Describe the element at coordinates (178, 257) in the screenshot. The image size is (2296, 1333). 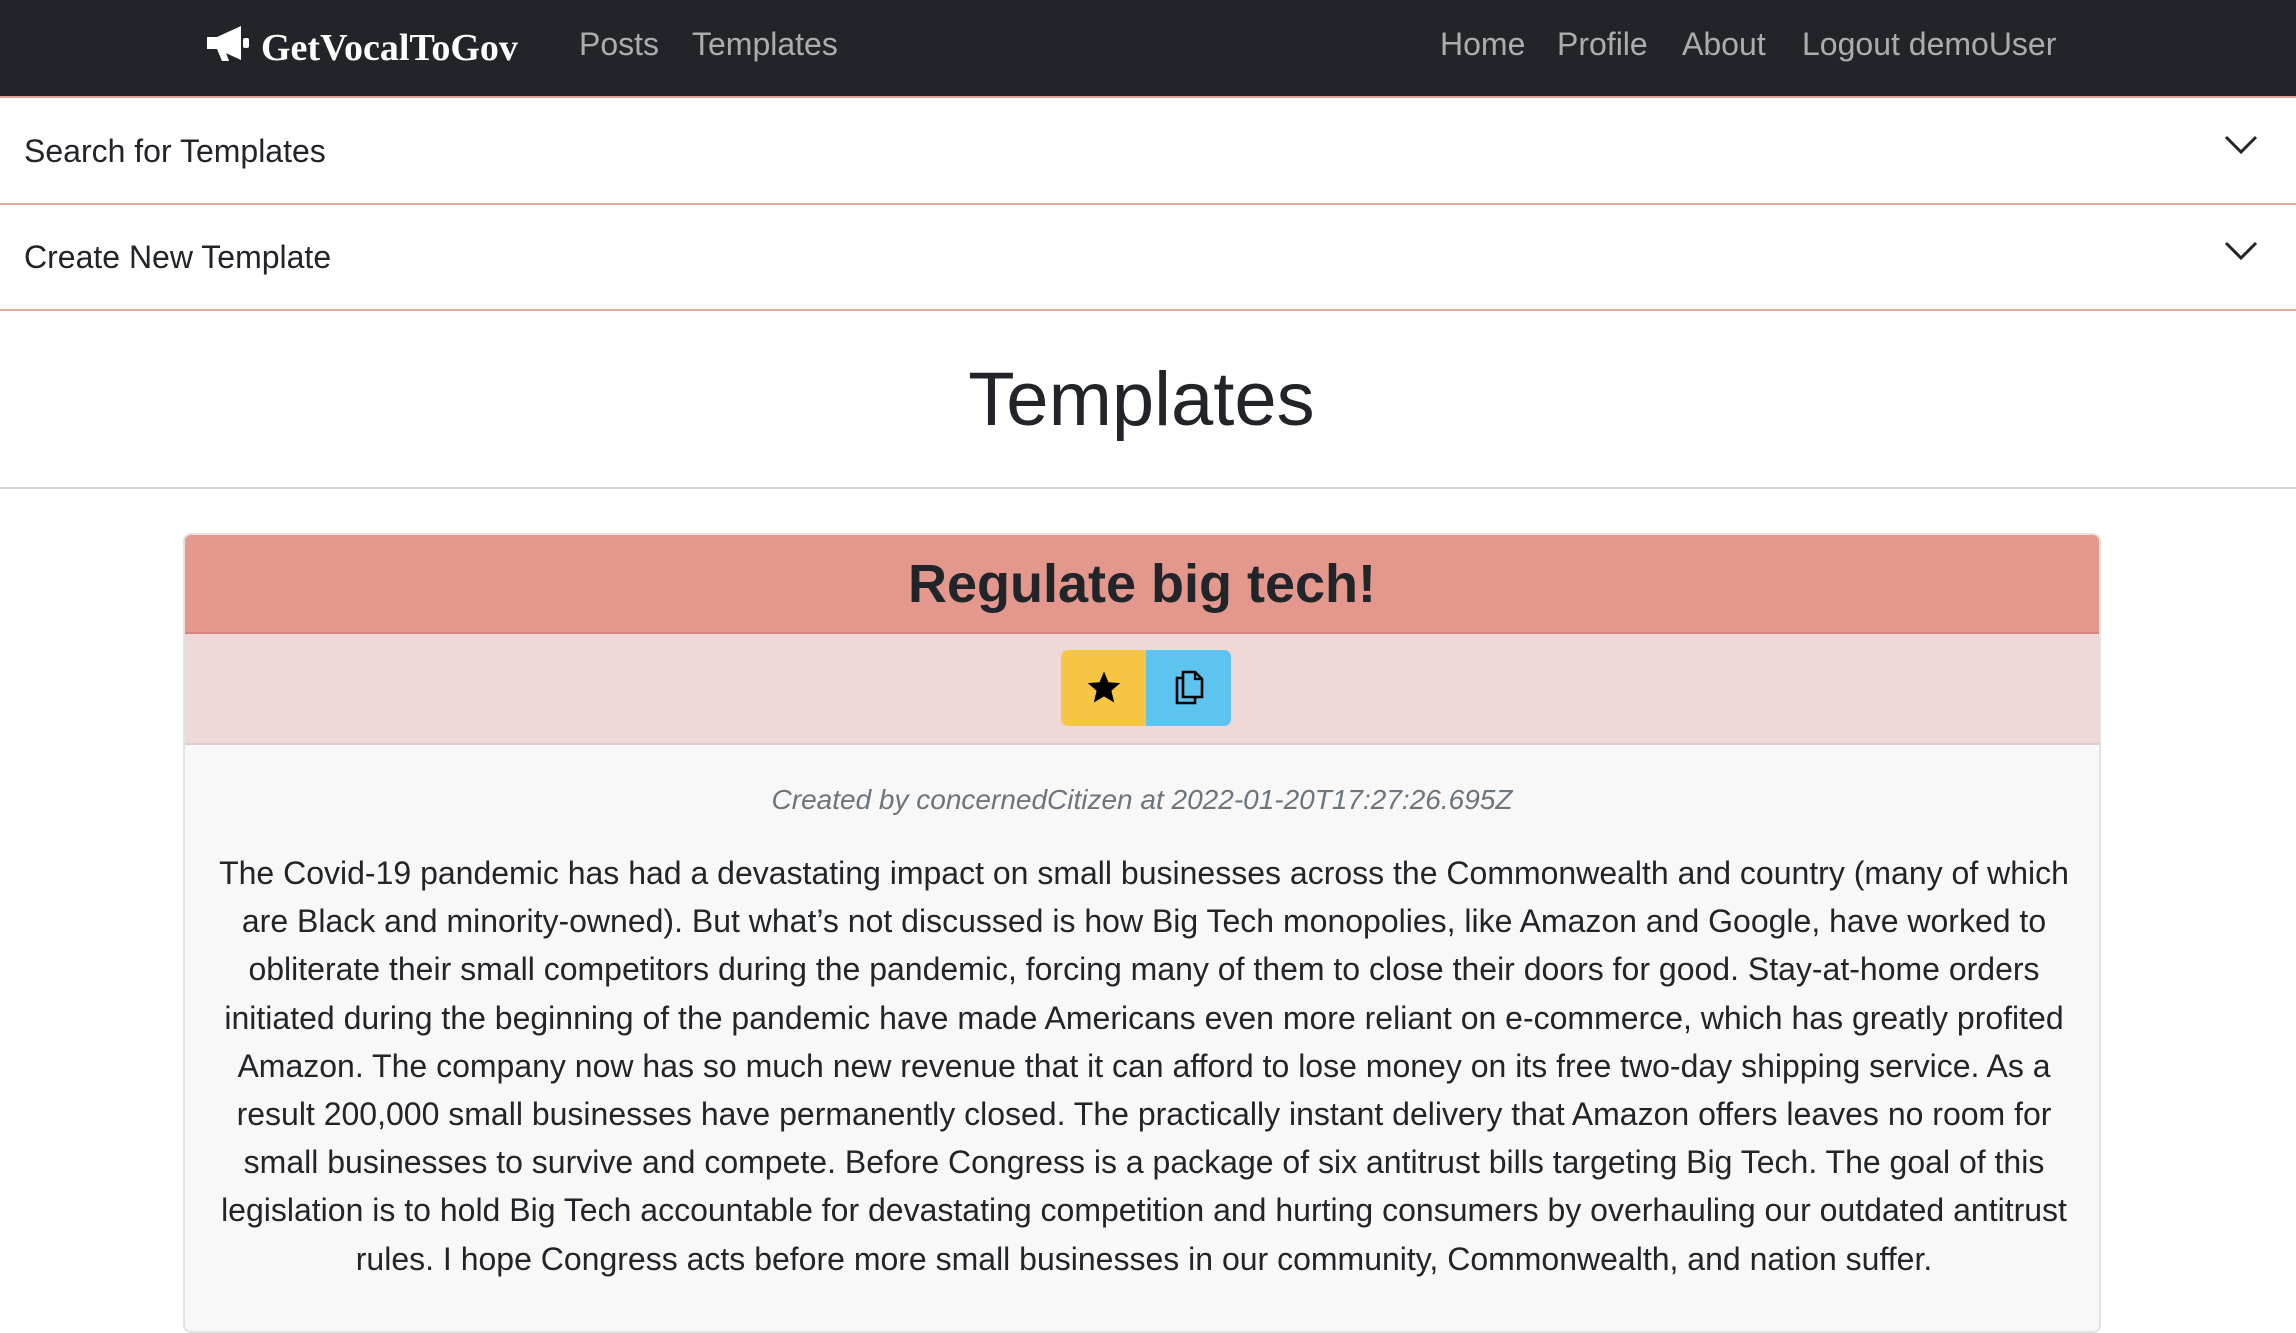
I see `create-template-label: Create New Template` at that location.